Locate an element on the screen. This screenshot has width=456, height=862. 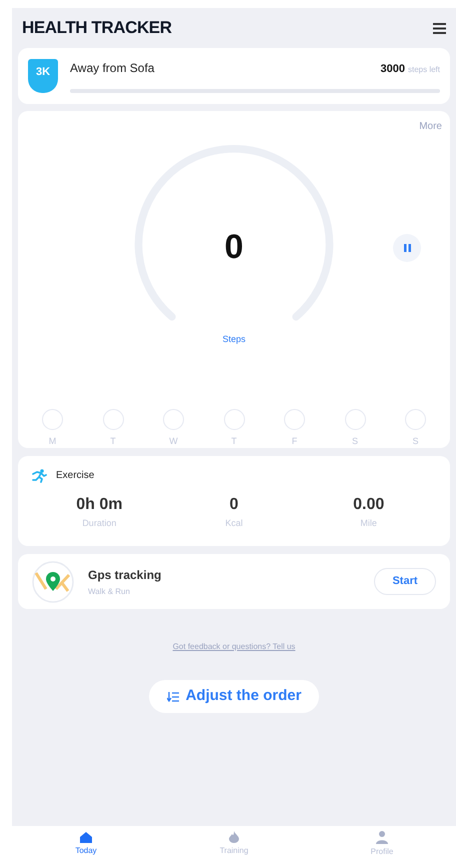
goal-card: 3K Away from Sofa 3000 steps left is located at coordinates (234, 76).